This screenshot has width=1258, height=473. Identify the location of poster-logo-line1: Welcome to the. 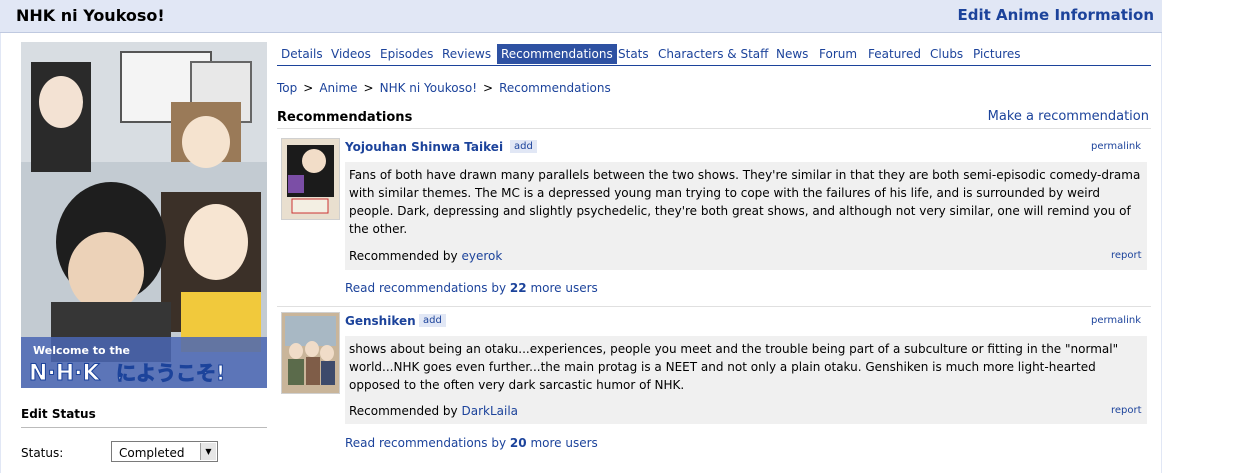
(81, 350).